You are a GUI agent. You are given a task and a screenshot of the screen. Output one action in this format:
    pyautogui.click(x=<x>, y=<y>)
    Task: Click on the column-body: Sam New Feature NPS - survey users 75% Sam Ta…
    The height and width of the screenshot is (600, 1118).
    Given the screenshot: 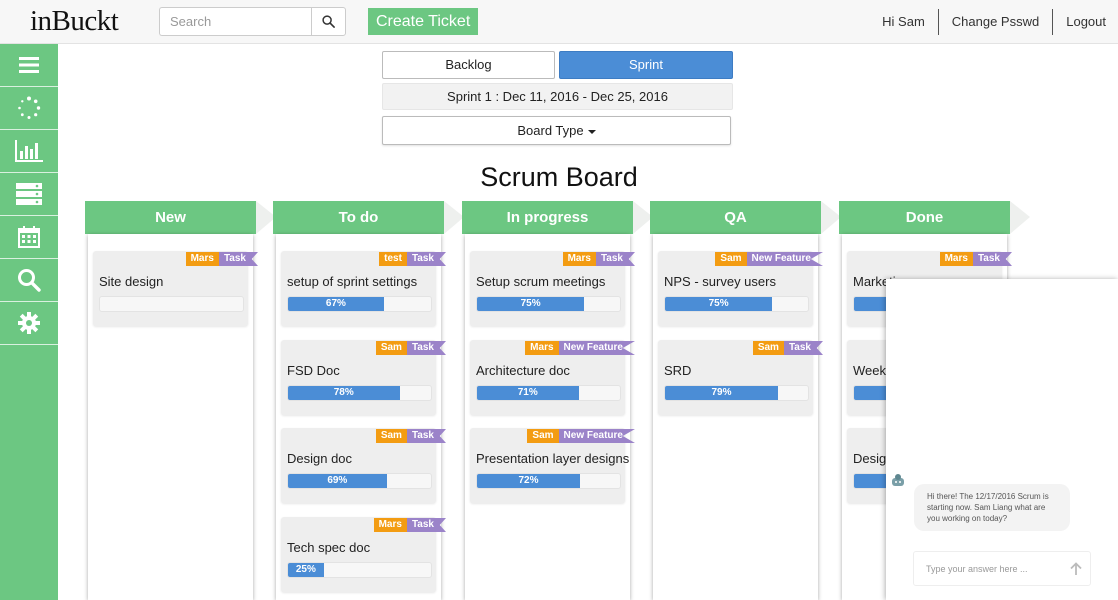 What is the action you would take?
    pyautogui.click(x=738, y=417)
    